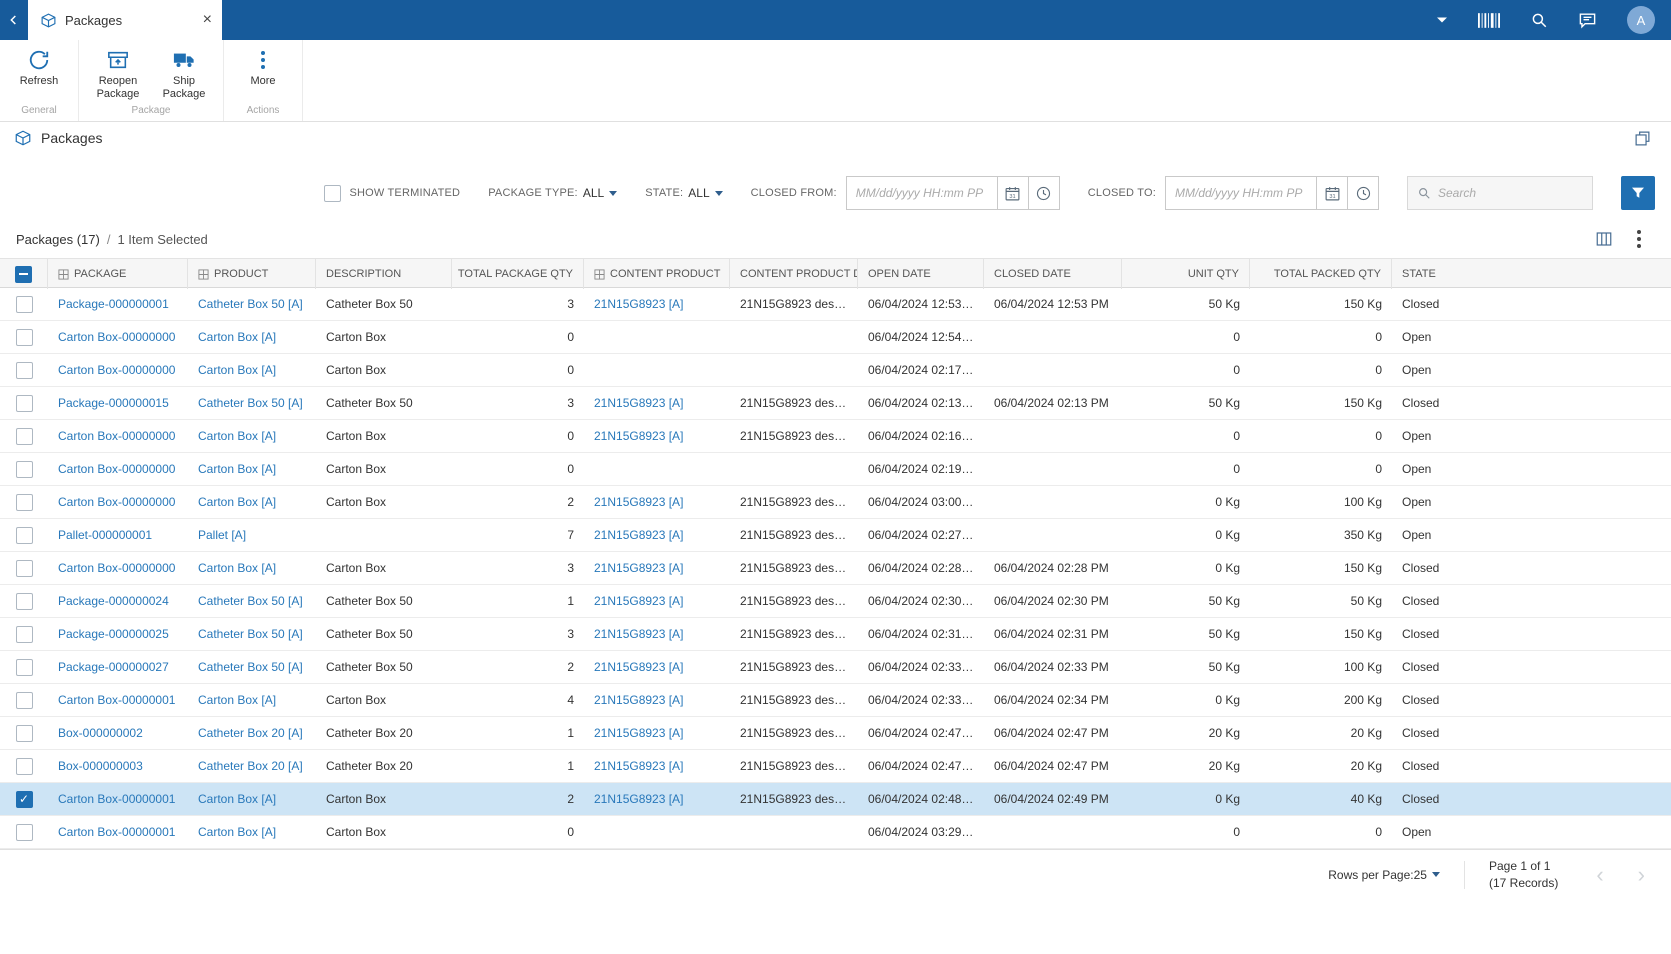 The image size is (1671, 954). Describe the element at coordinates (1531, 274) in the screenshot. I see `col-state: STATE` at that location.